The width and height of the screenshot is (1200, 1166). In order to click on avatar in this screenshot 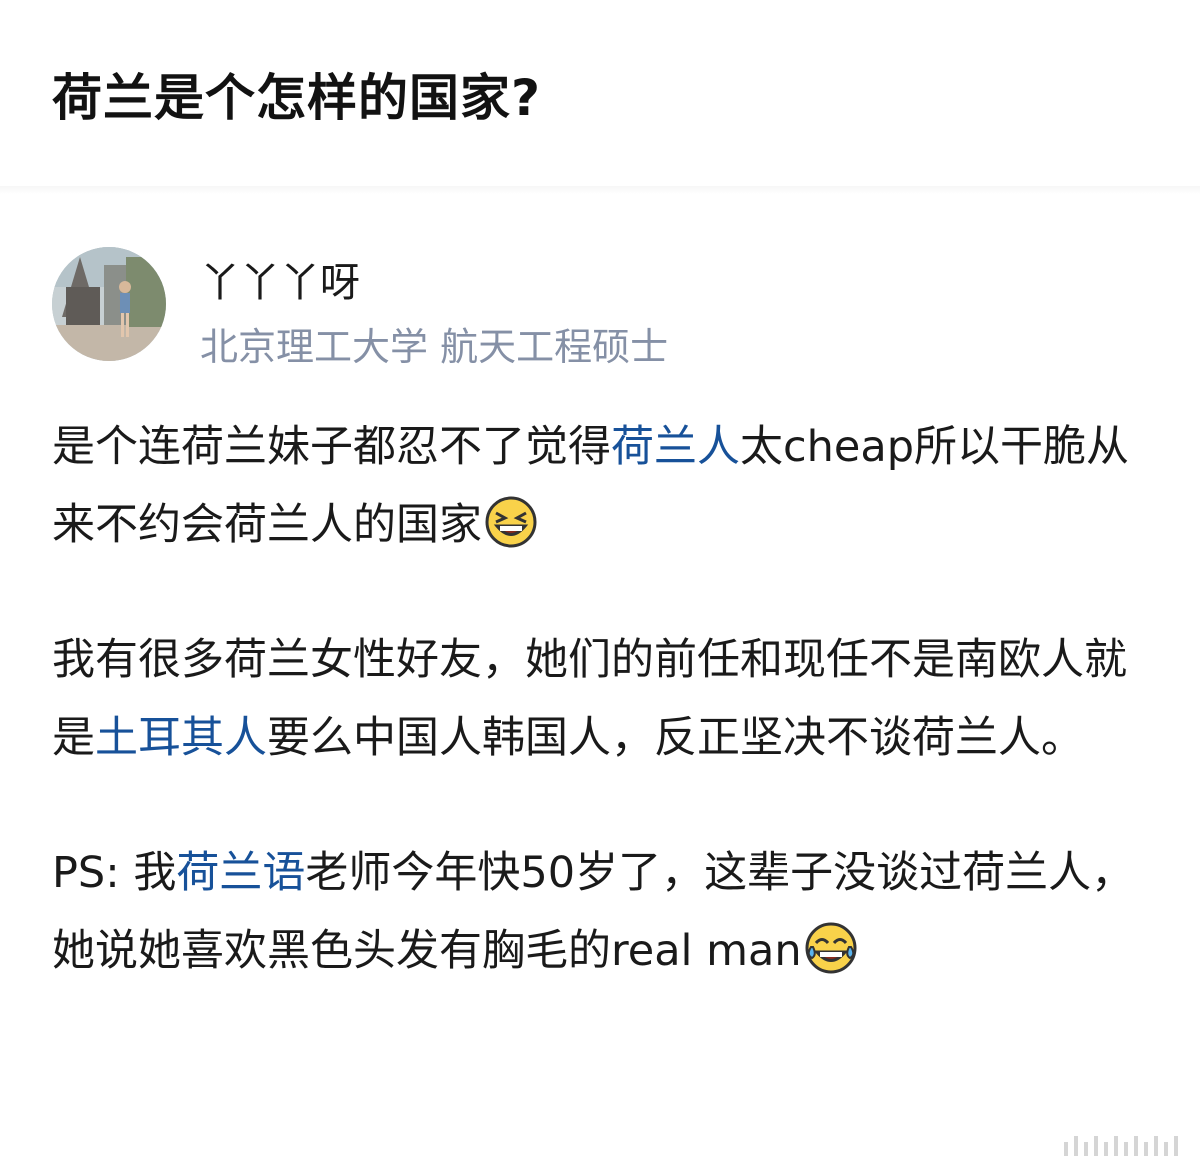, I will do `click(109, 304)`.